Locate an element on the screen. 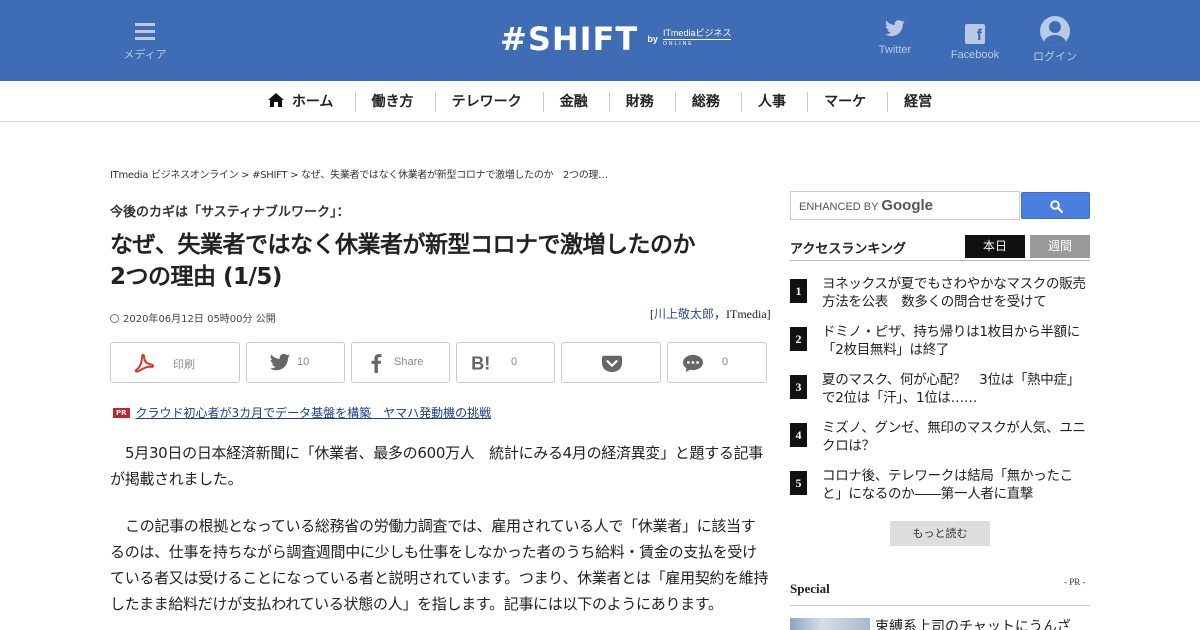  print-button: 印刷 is located at coordinates (175, 362).